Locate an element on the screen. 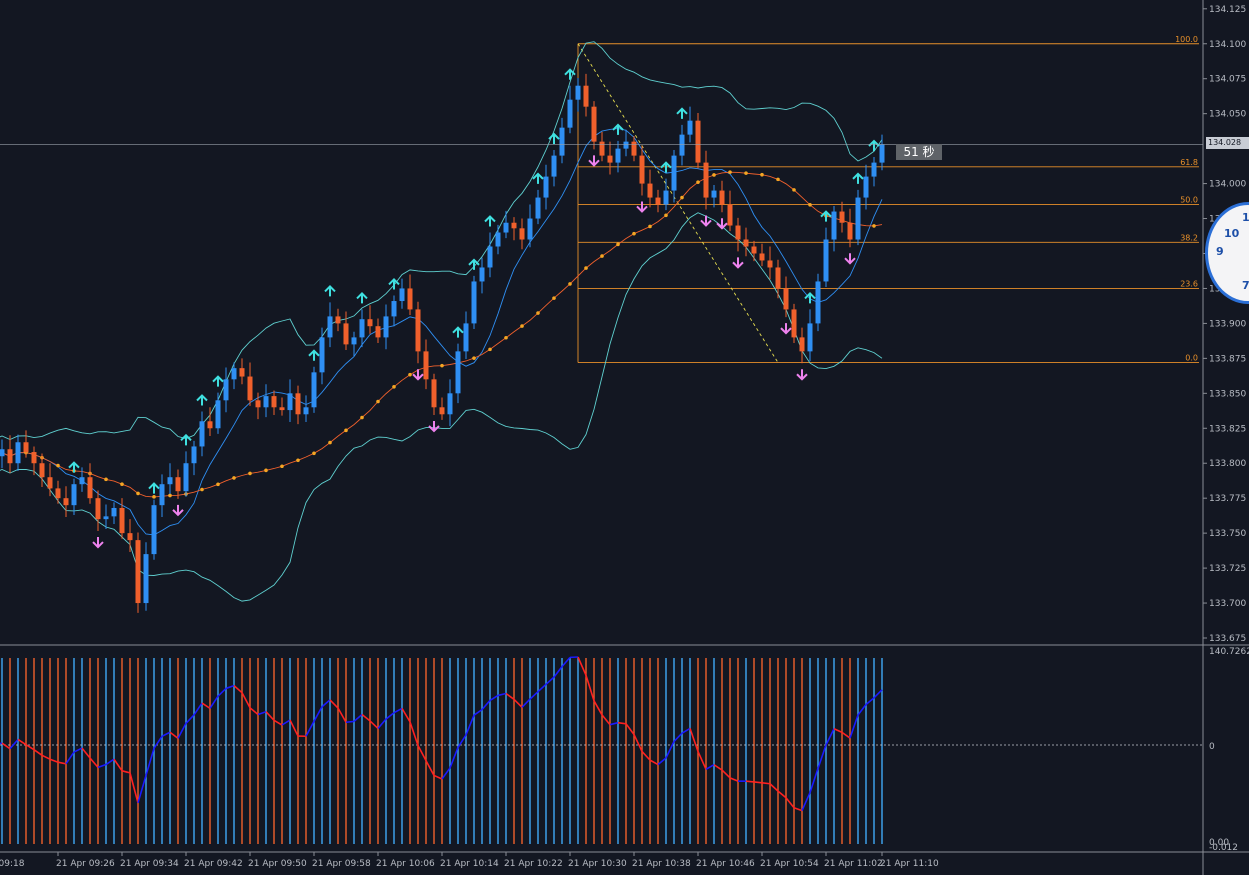 This screenshot has width=1249, height=875. fib-level-label: 50.0 is located at coordinates (1189, 200).